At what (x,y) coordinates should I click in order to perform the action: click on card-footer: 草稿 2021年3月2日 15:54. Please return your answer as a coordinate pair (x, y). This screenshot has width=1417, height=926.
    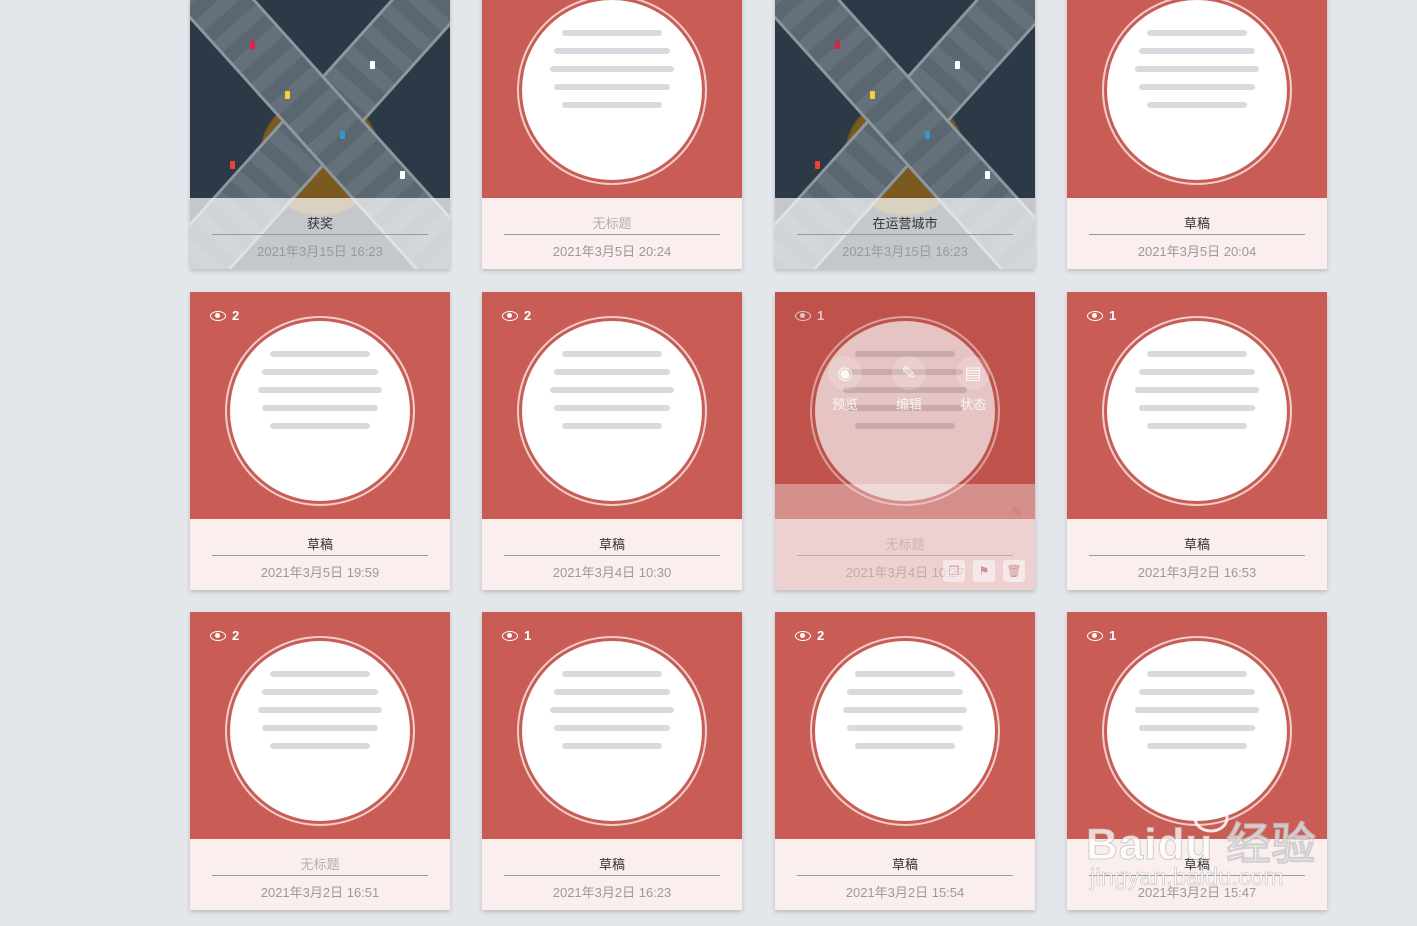
    Looking at the image, I should click on (905, 874).